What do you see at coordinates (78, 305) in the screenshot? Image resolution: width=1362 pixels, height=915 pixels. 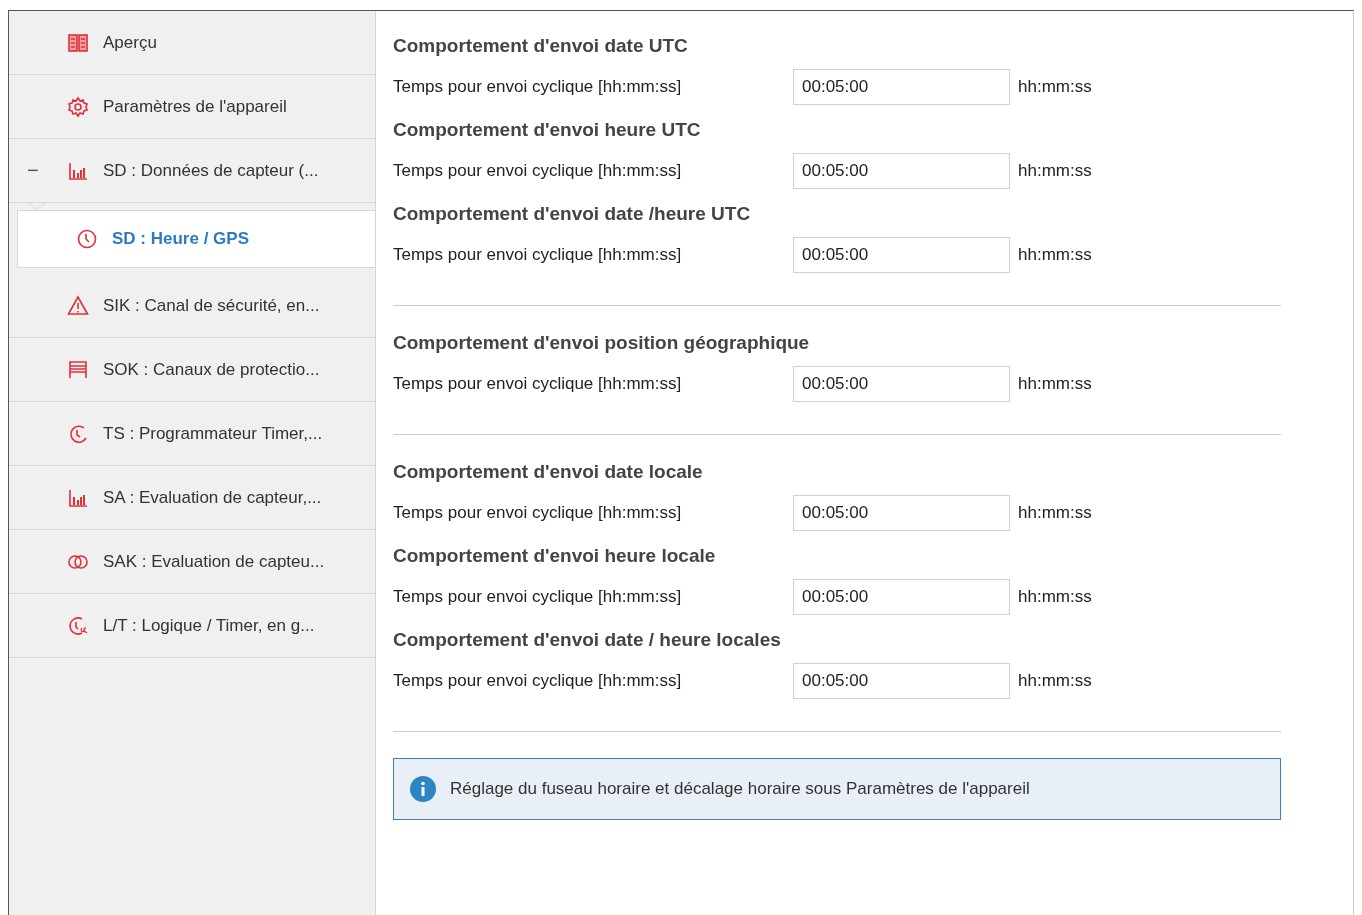 I see `warning-icon` at bounding box center [78, 305].